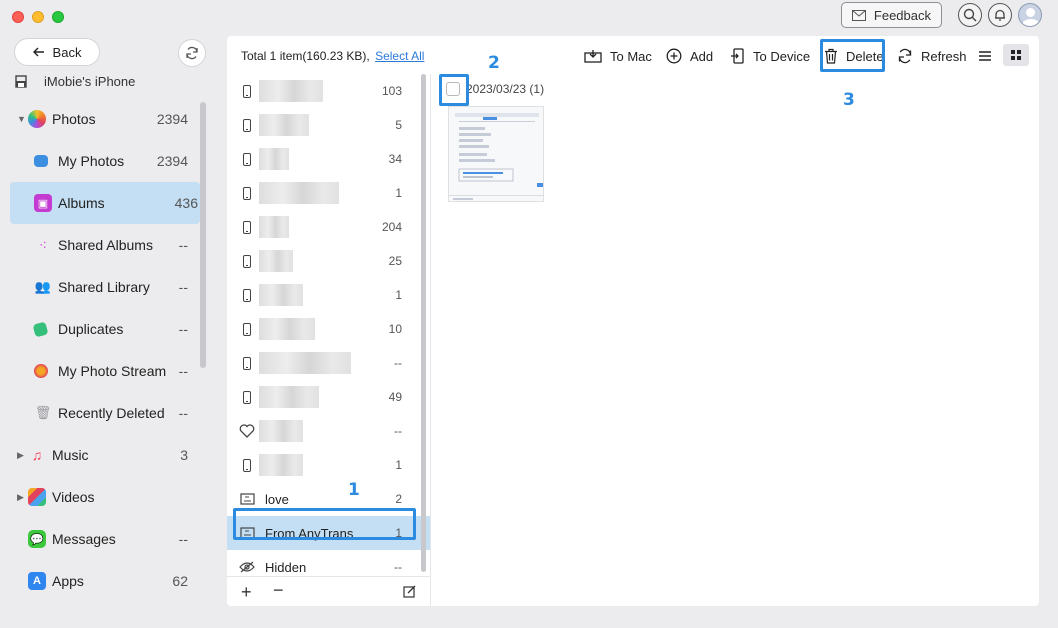 Image resolution: width=1058 pixels, height=628 pixels. I want to click on sidebar-item-label: My Photos, so click(91, 161).